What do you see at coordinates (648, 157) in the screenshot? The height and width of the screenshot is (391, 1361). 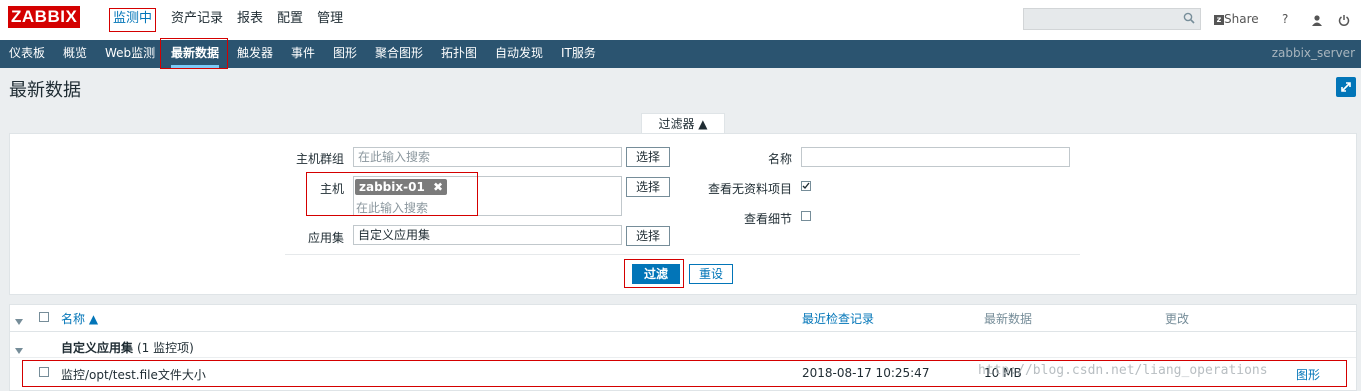 I see `host-group-select-button: 选择` at bounding box center [648, 157].